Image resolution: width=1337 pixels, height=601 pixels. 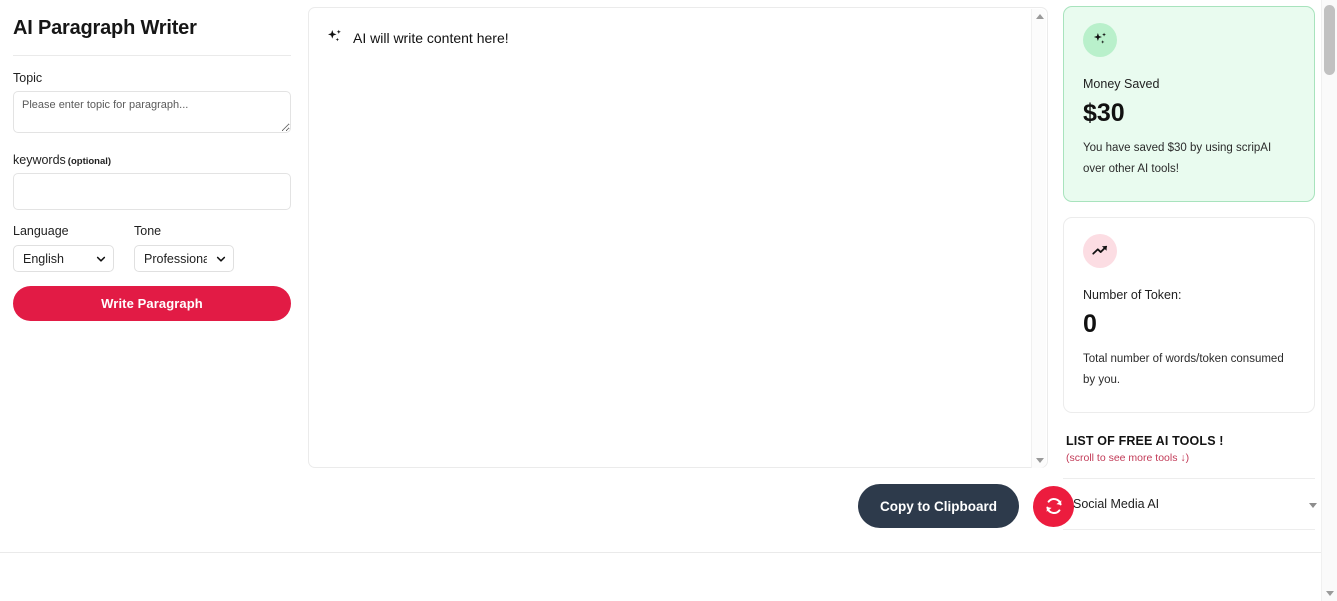 I want to click on keywords-label: keywords (optional), so click(x=152, y=160).